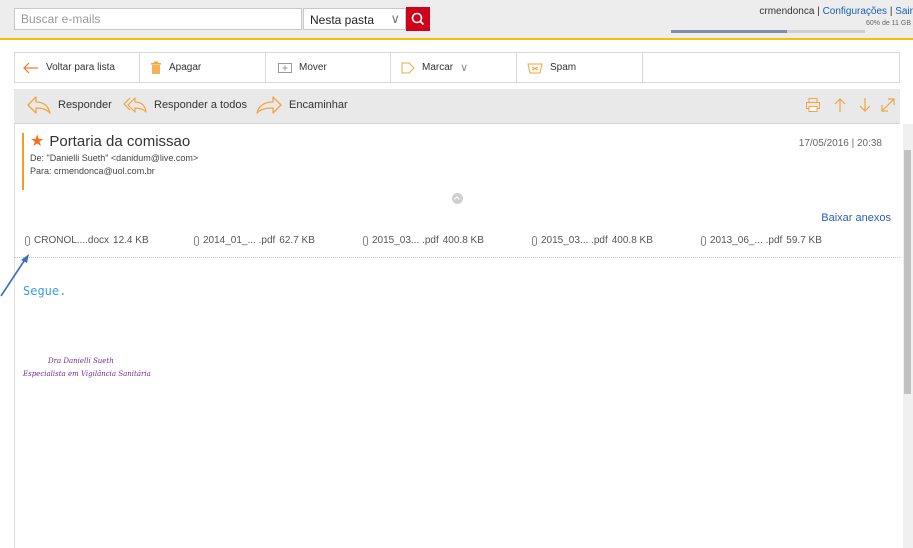 The image size is (913, 548). What do you see at coordinates (114, 158) in the screenshot?
I see `message-from: De: "Danielli Sueth" <danidum@live.com>` at bounding box center [114, 158].